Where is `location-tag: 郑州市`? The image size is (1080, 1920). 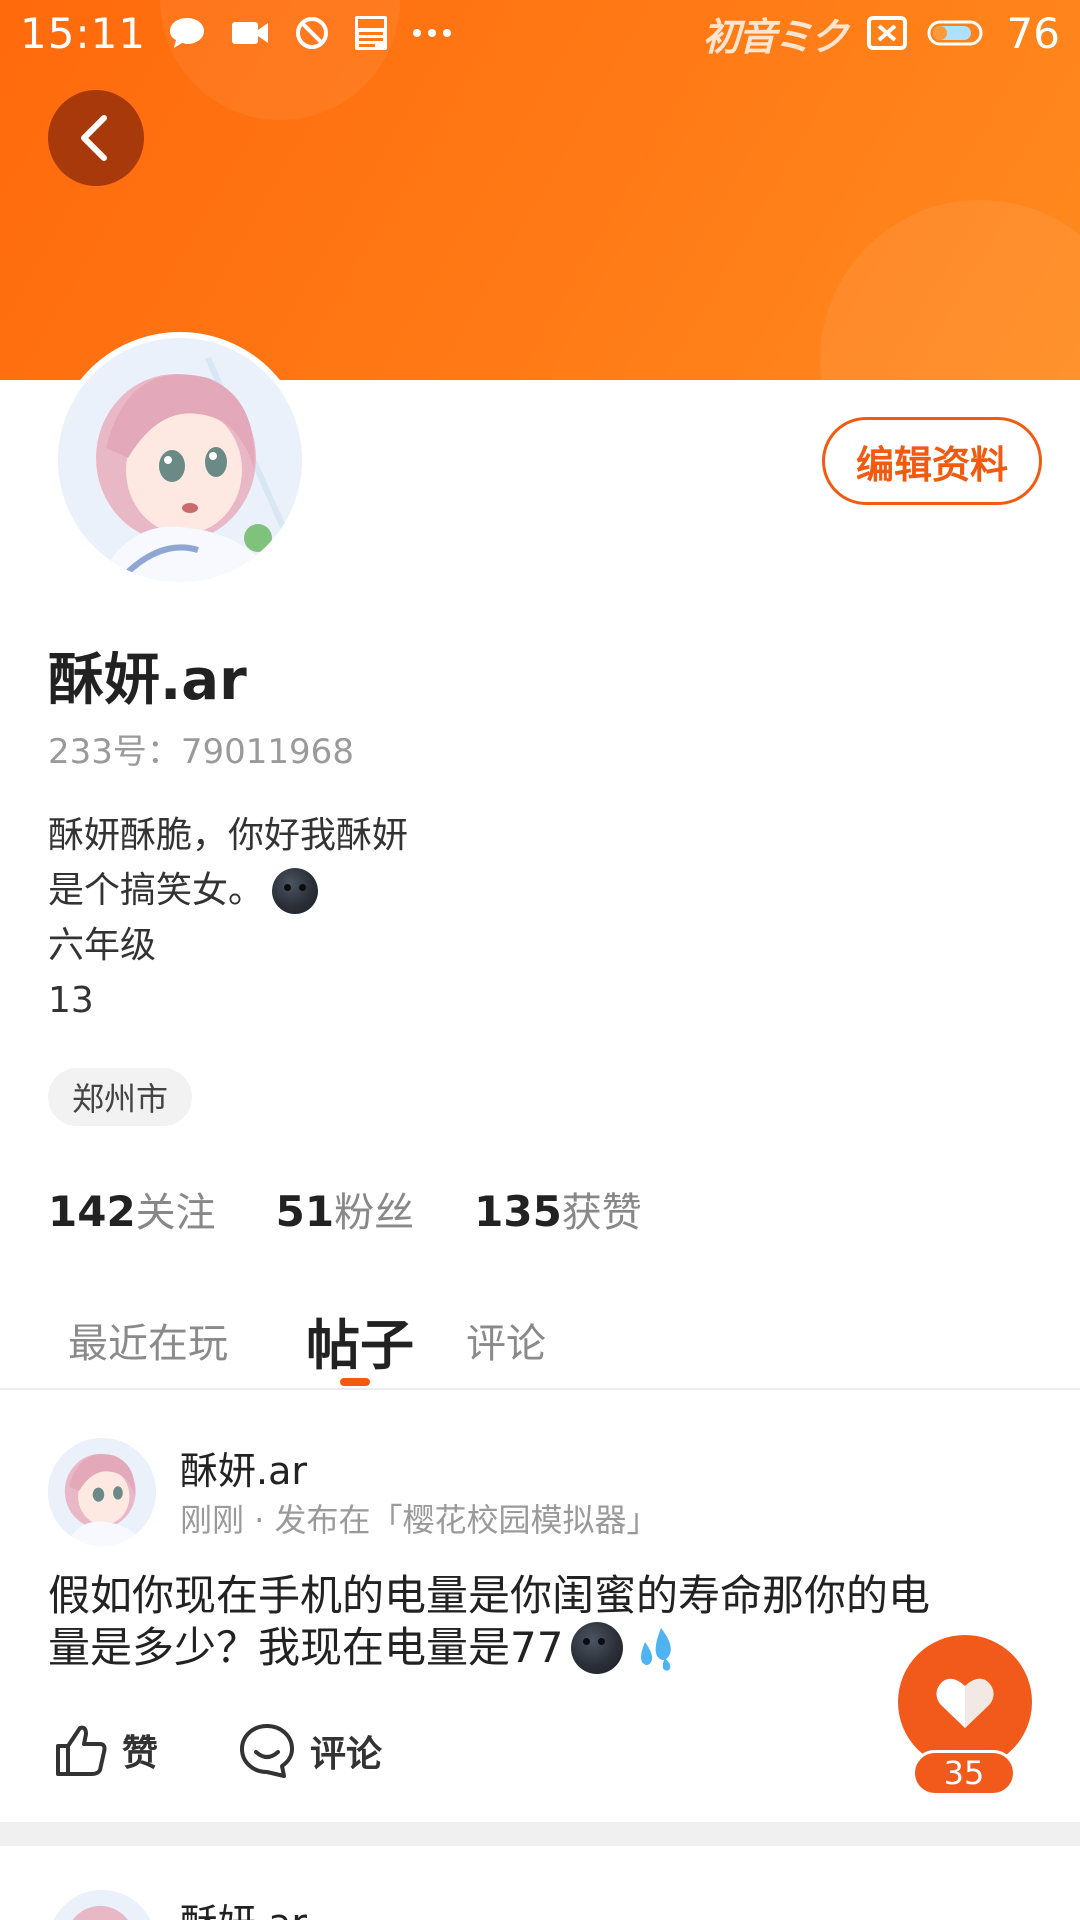
location-tag: 郑州市 is located at coordinates (120, 1097).